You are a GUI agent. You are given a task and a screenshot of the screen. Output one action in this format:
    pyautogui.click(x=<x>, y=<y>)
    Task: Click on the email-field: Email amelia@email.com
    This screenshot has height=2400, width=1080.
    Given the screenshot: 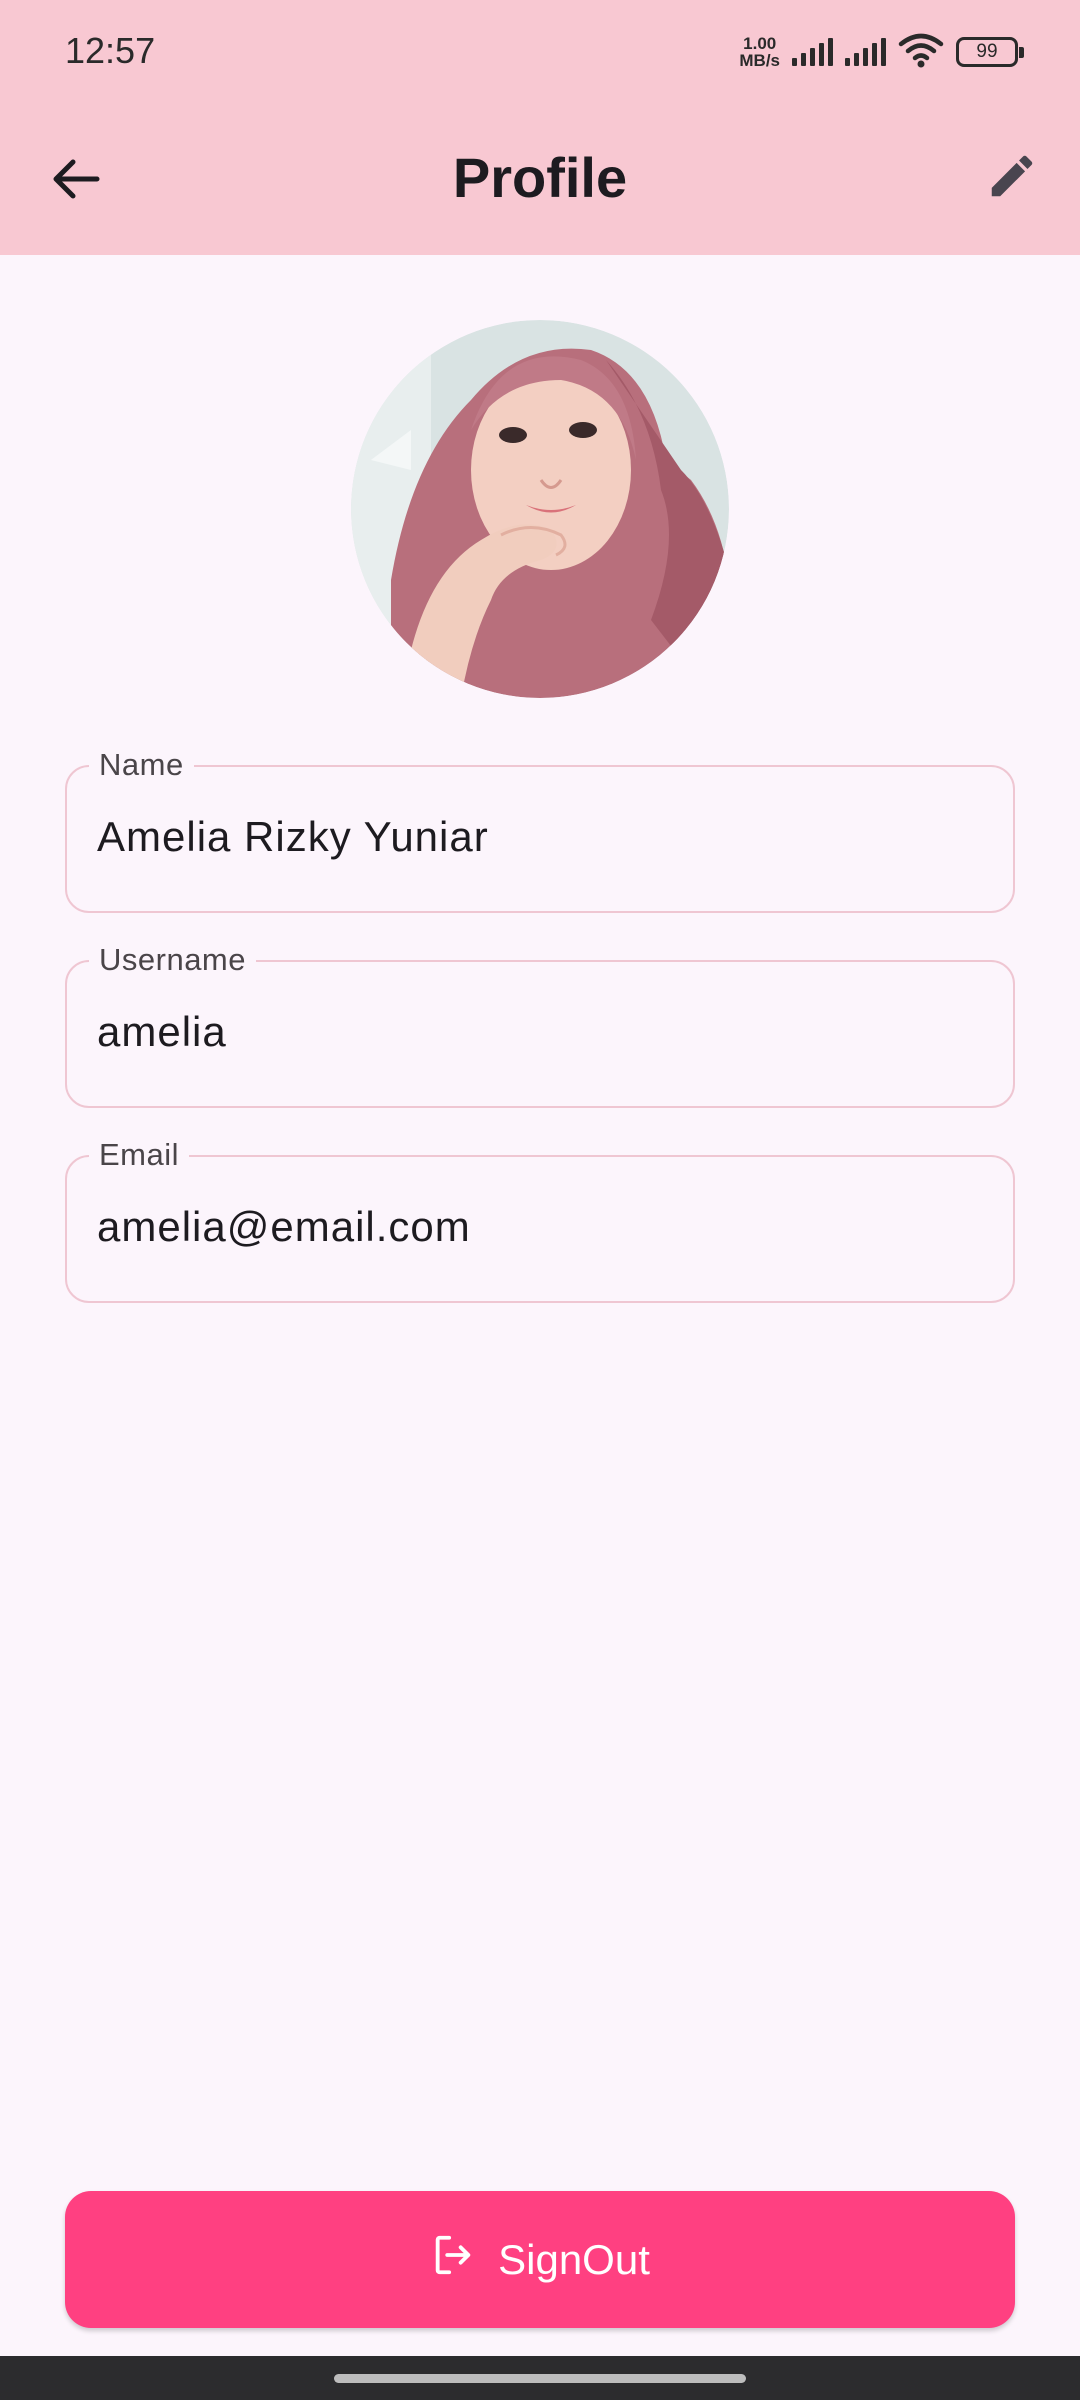 What is the action you would take?
    pyautogui.click(x=540, y=1220)
    